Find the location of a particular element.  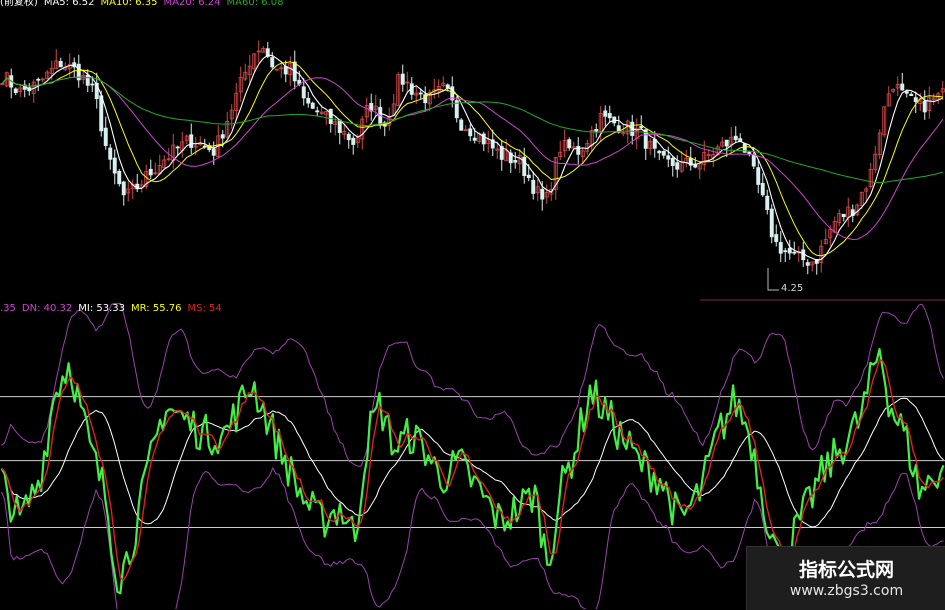

low-price-label: 4.25 is located at coordinates (792, 288).